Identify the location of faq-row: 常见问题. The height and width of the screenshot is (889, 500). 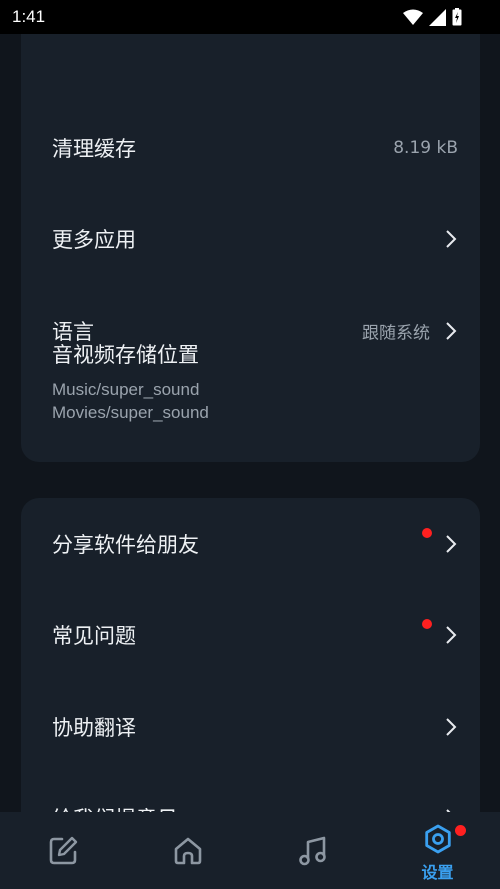
(250, 635).